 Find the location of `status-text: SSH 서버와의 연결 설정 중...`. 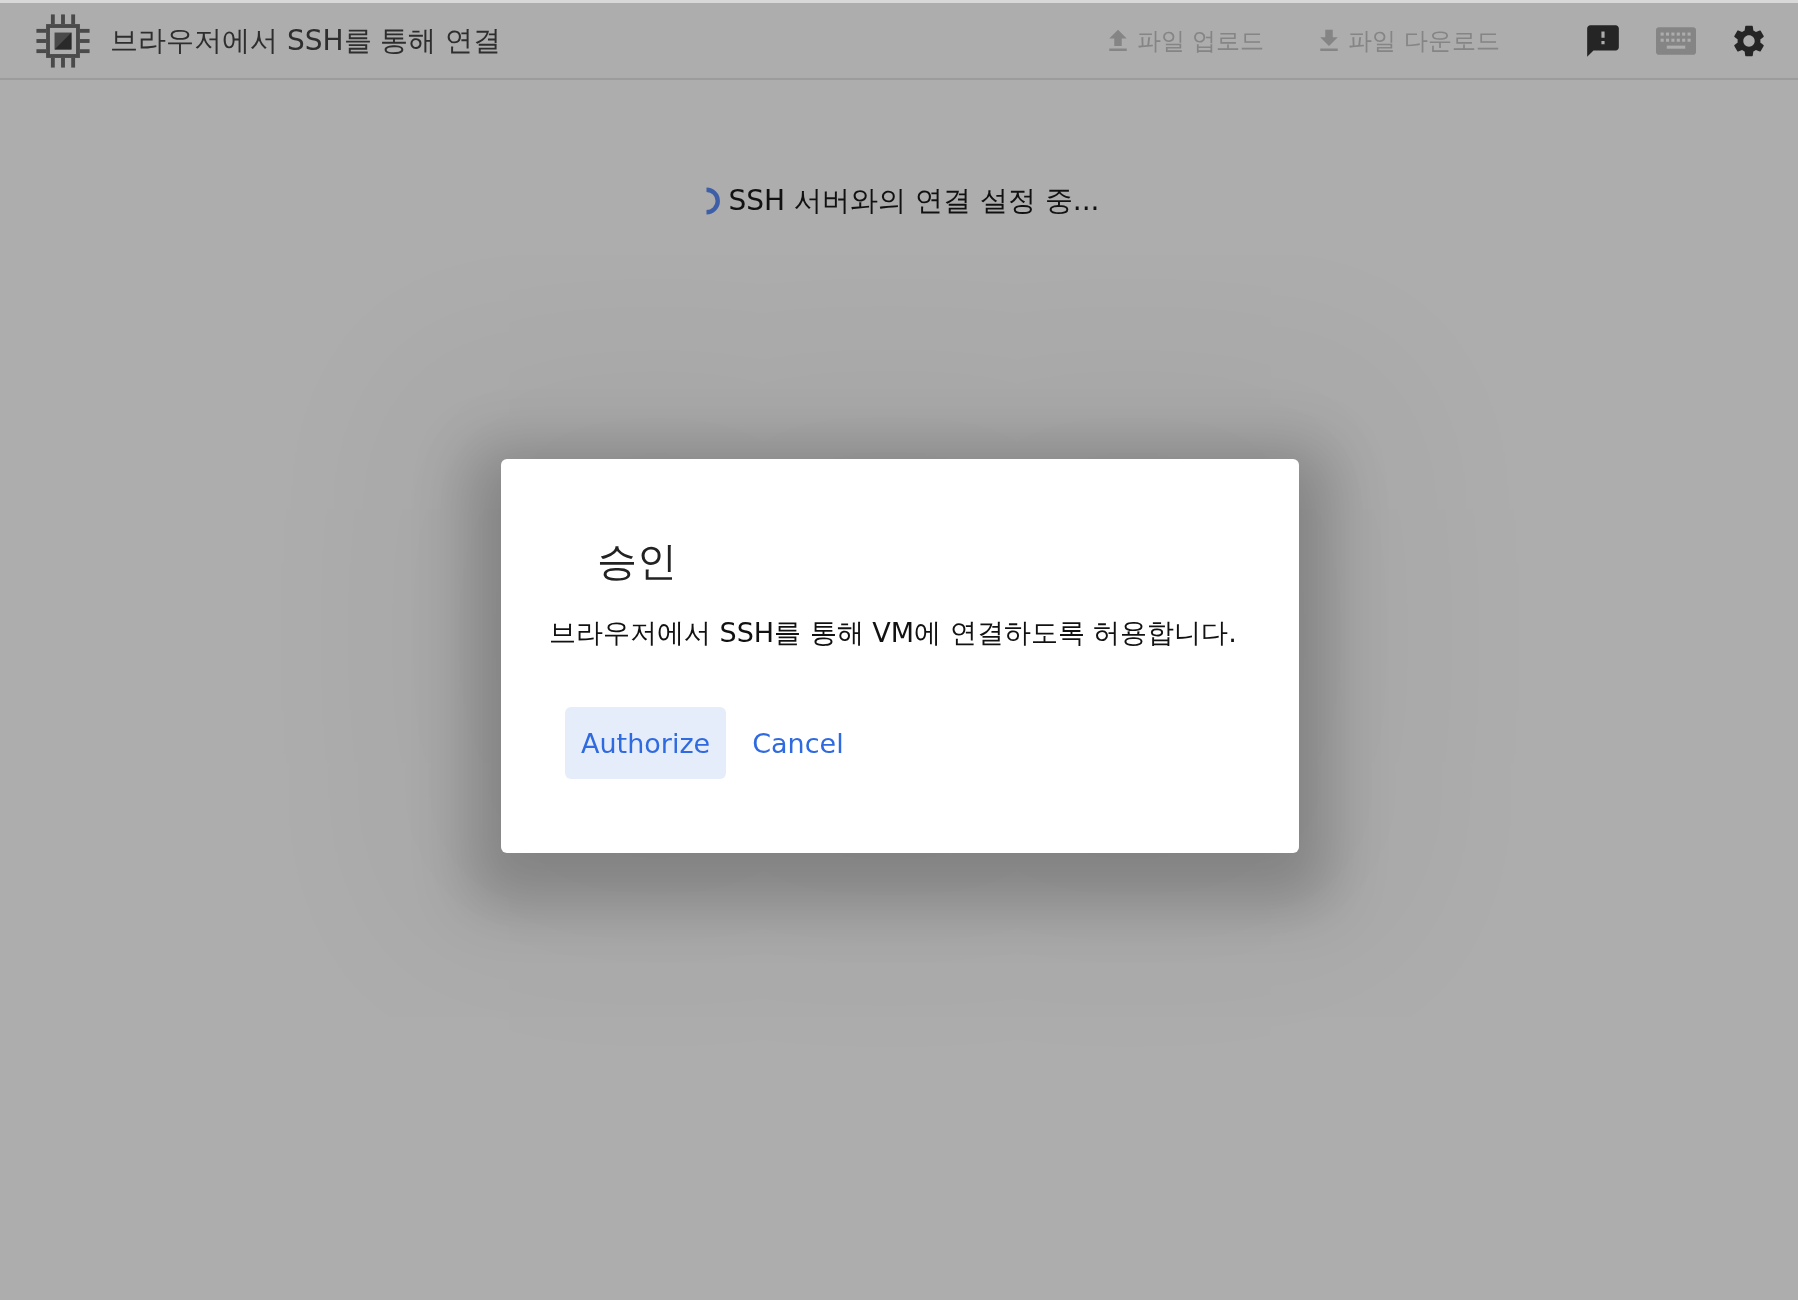

status-text: SSH 서버와의 연결 설정 중... is located at coordinates (914, 201).